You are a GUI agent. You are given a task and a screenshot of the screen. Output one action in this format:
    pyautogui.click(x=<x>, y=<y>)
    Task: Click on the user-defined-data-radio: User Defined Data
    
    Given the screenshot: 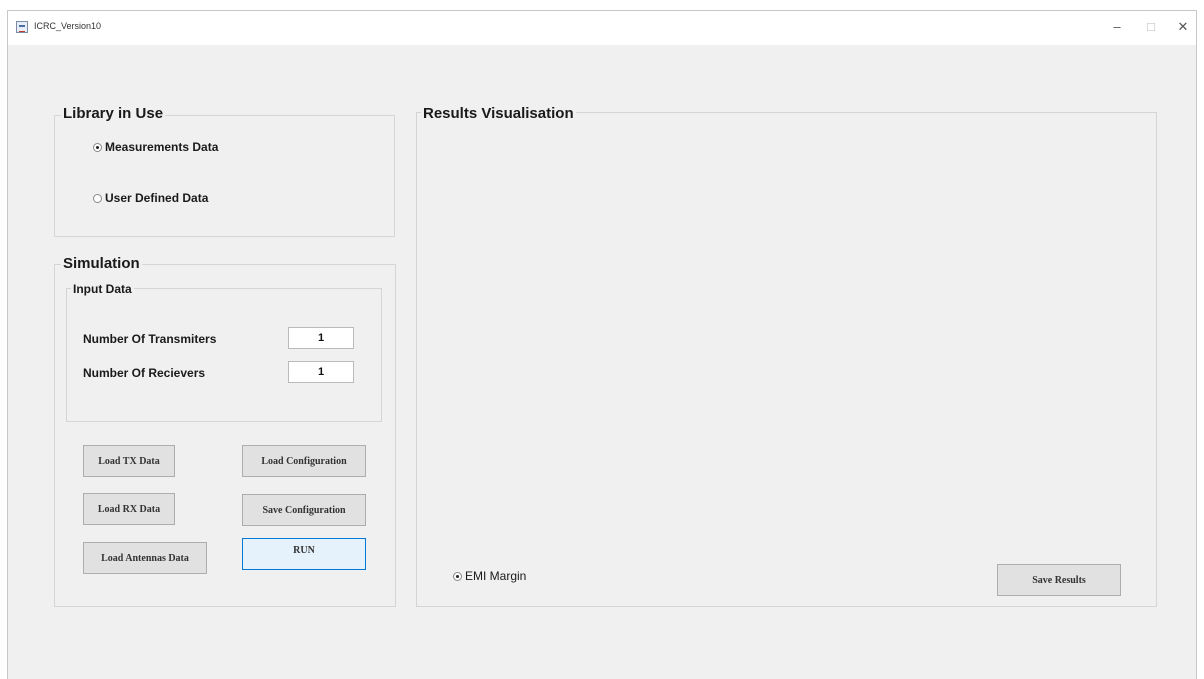 What is the action you would take?
    pyautogui.click(x=150, y=198)
    